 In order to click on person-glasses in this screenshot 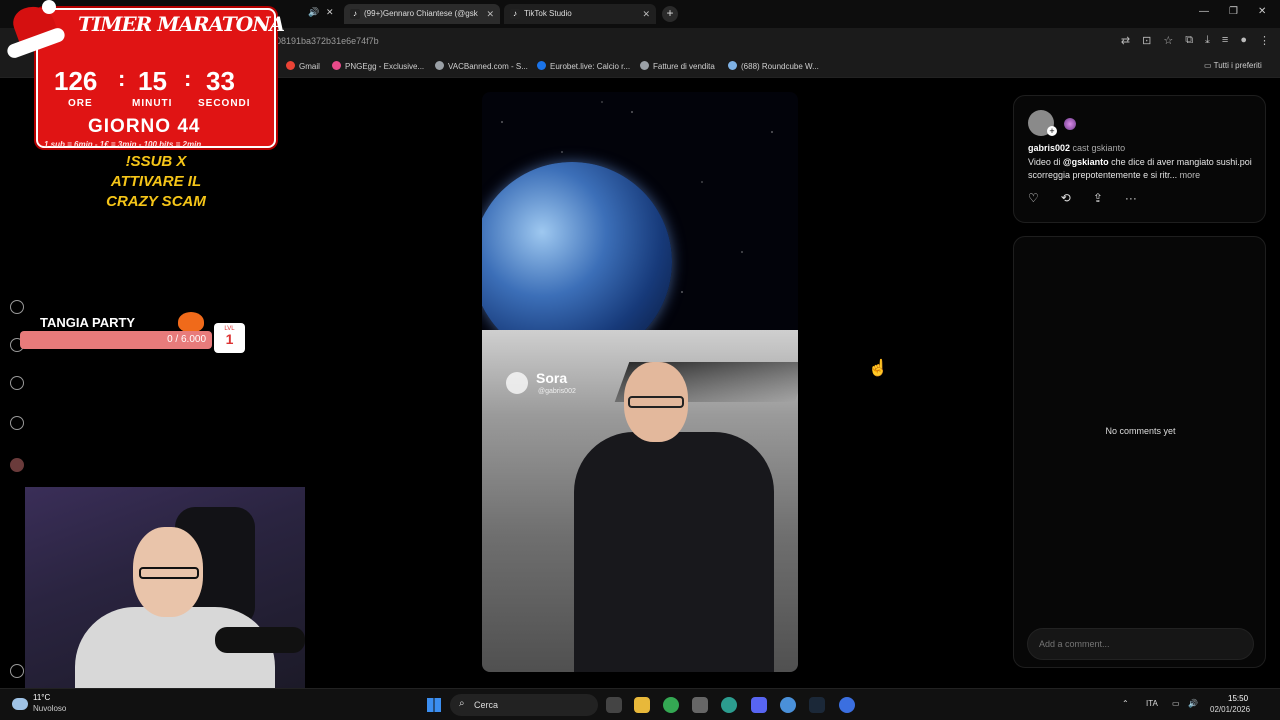, I will do `click(656, 402)`.